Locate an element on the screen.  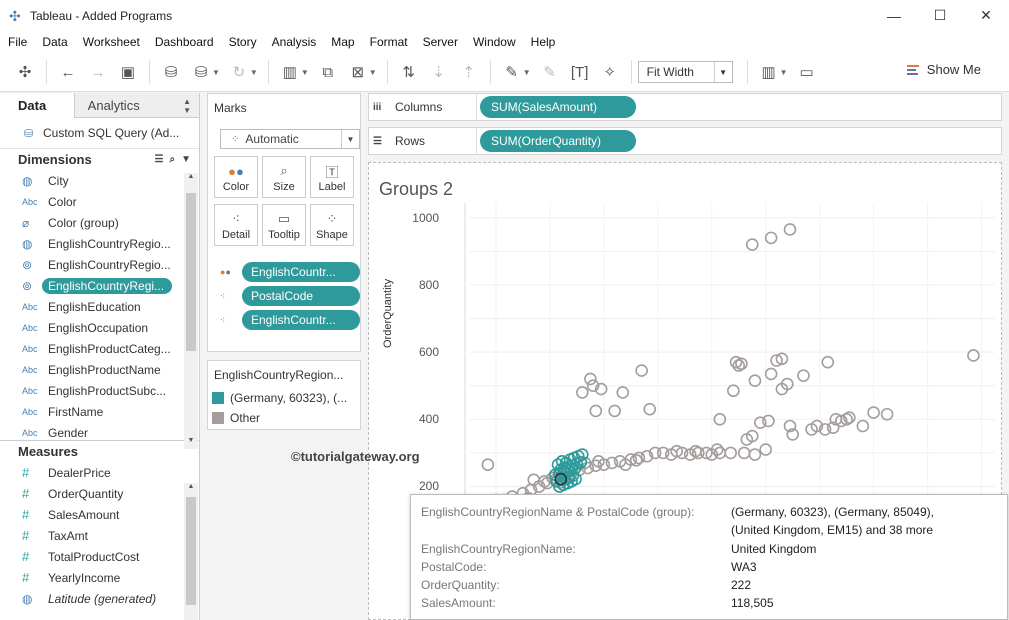
menu-window: Window is located at coordinates (494, 42).